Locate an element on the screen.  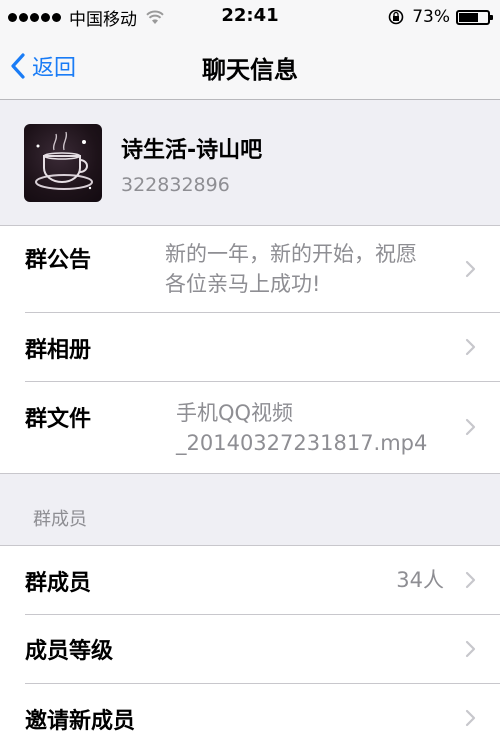
files-cell: 群文件 手机QQ视频 _20140327231817.mp4 is located at coordinates (250, 427).